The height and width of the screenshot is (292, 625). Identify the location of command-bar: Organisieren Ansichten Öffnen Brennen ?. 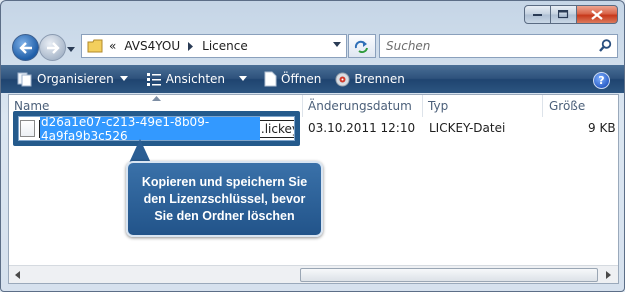
(312, 79).